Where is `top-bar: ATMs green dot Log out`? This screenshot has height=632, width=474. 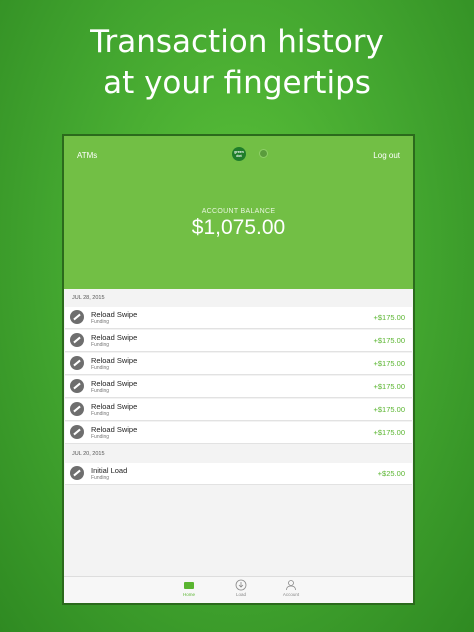
top-bar: ATMs green dot Log out is located at coordinates (238, 156).